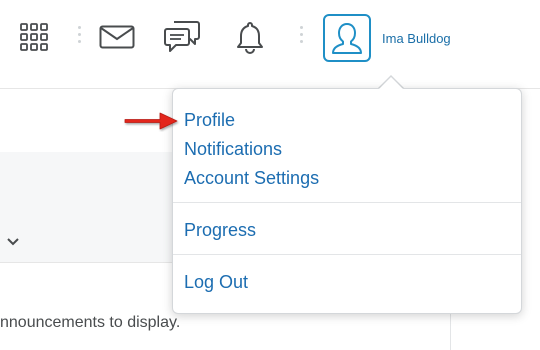  Describe the element at coordinates (13, 243) in the screenshot. I see `chevron-down-icon` at that location.